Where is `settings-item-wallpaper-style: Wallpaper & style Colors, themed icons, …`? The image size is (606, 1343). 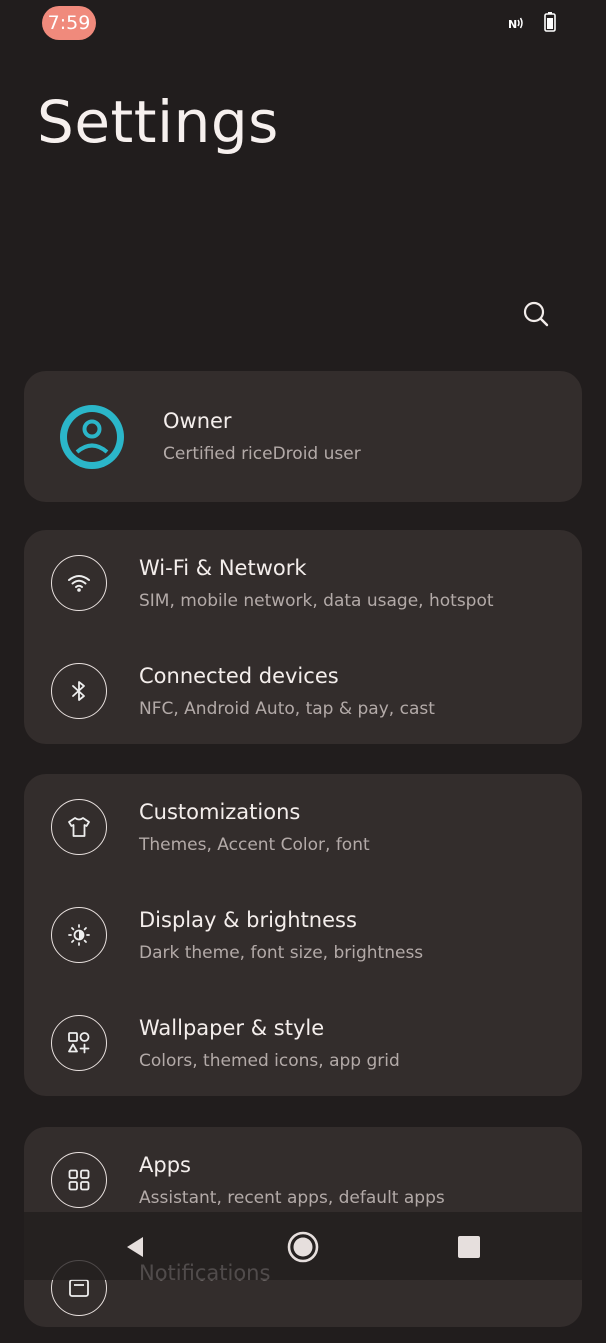
settings-item-wallpaper-style: Wallpaper & style Colors, themed icons, … is located at coordinates (303, 1044).